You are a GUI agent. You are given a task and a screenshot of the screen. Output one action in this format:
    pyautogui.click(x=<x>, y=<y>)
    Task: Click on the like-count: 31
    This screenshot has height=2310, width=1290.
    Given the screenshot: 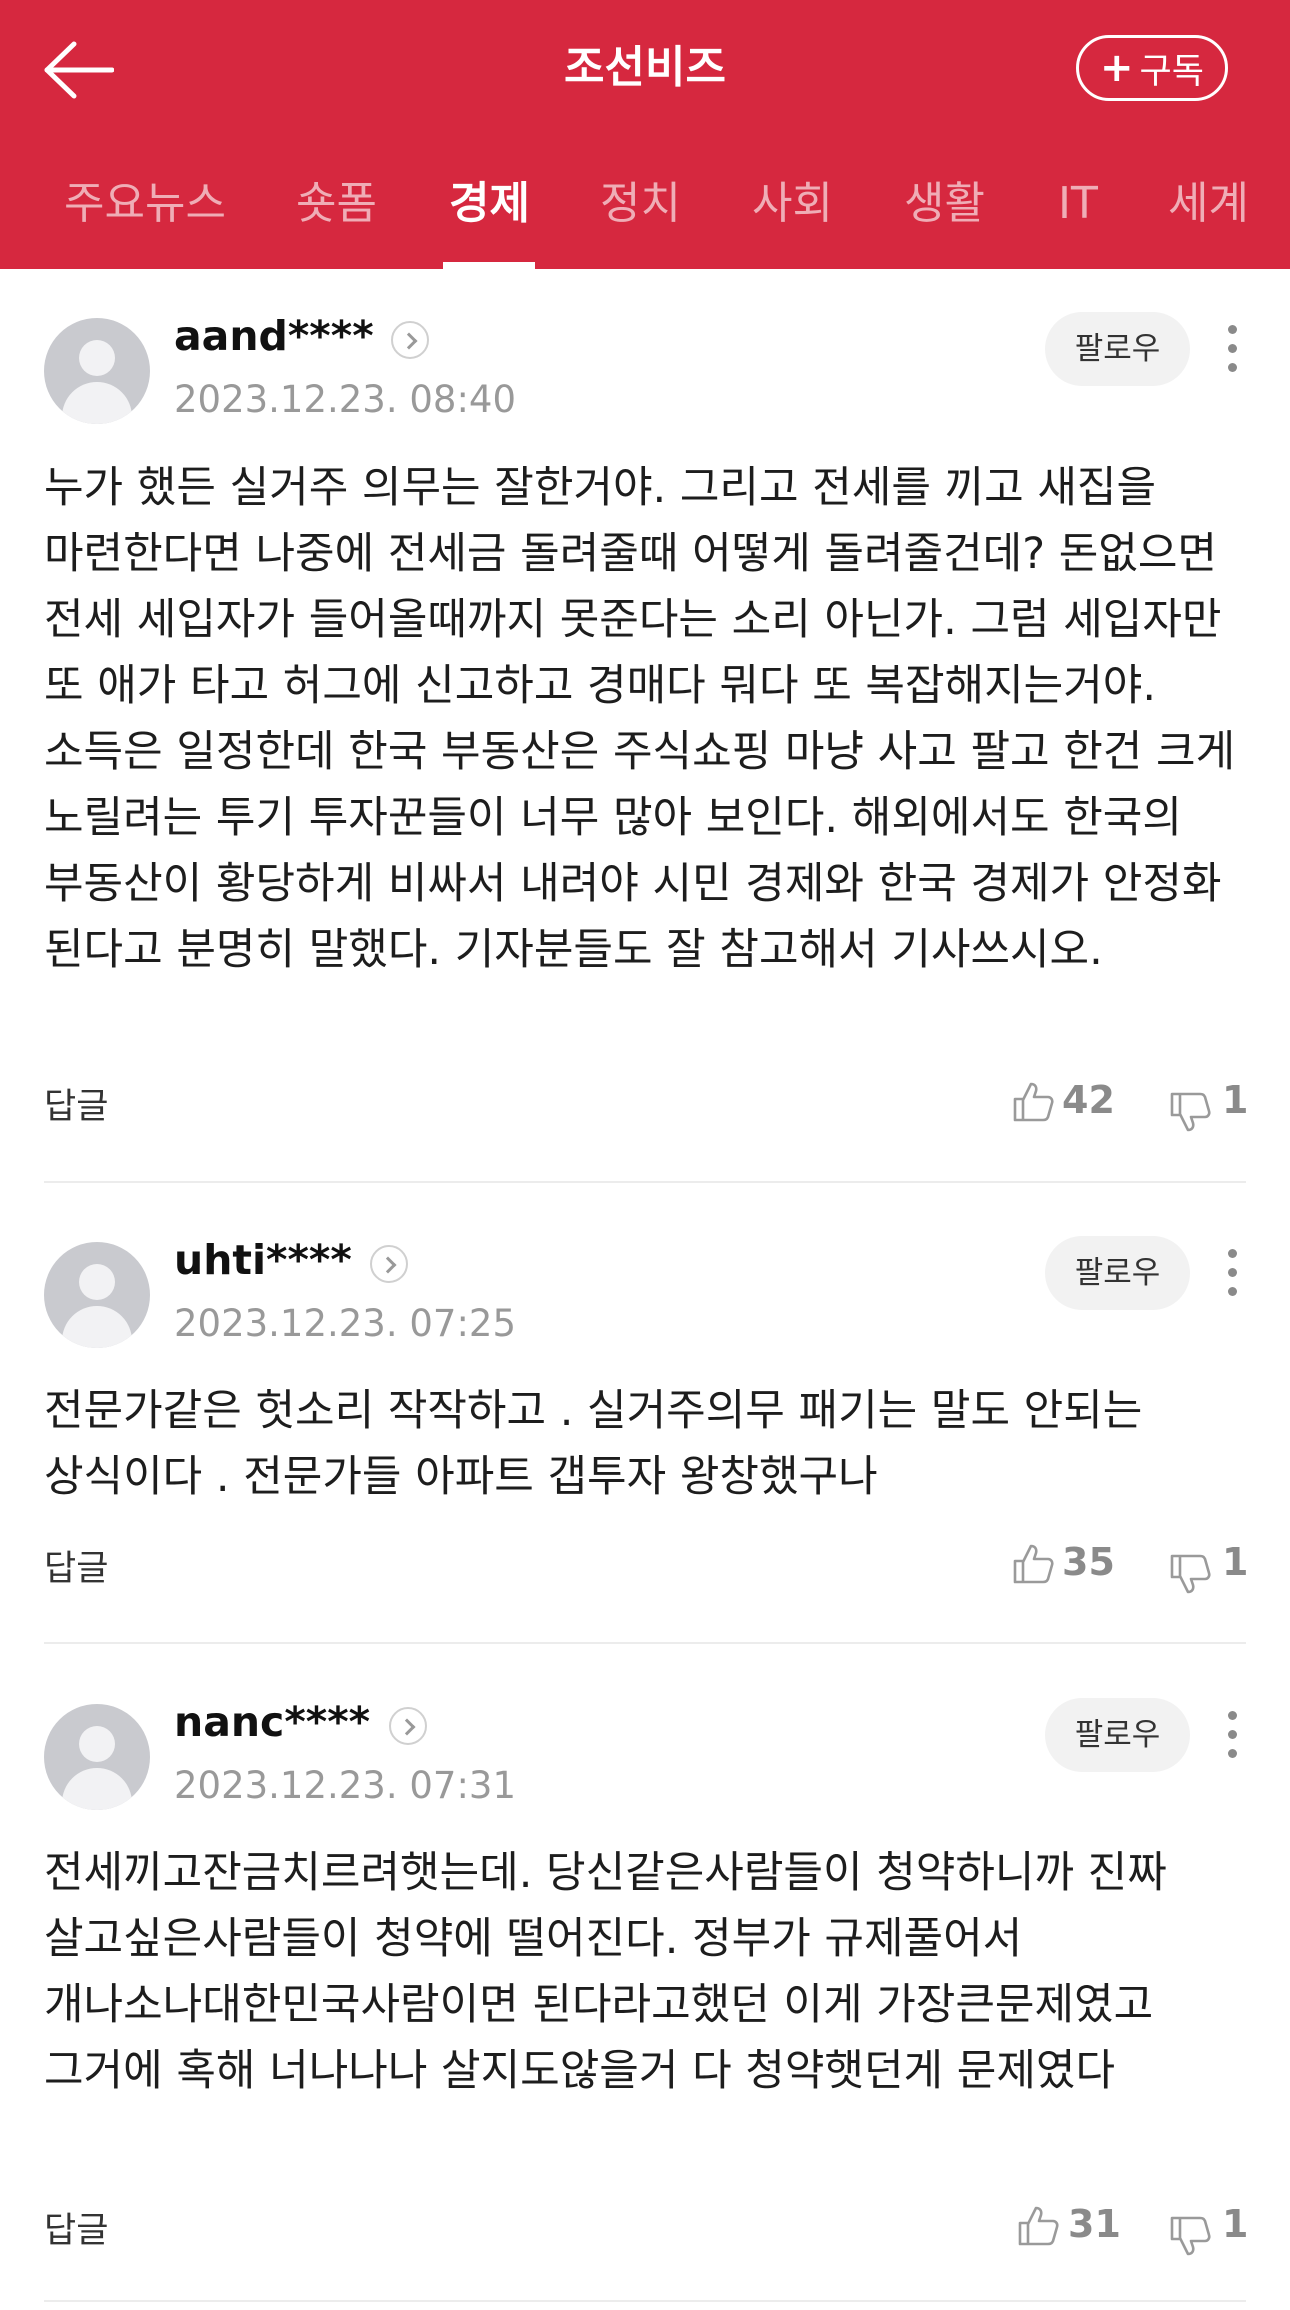 What is the action you would take?
    pyautogui.click(x=1094, y=2224)
    